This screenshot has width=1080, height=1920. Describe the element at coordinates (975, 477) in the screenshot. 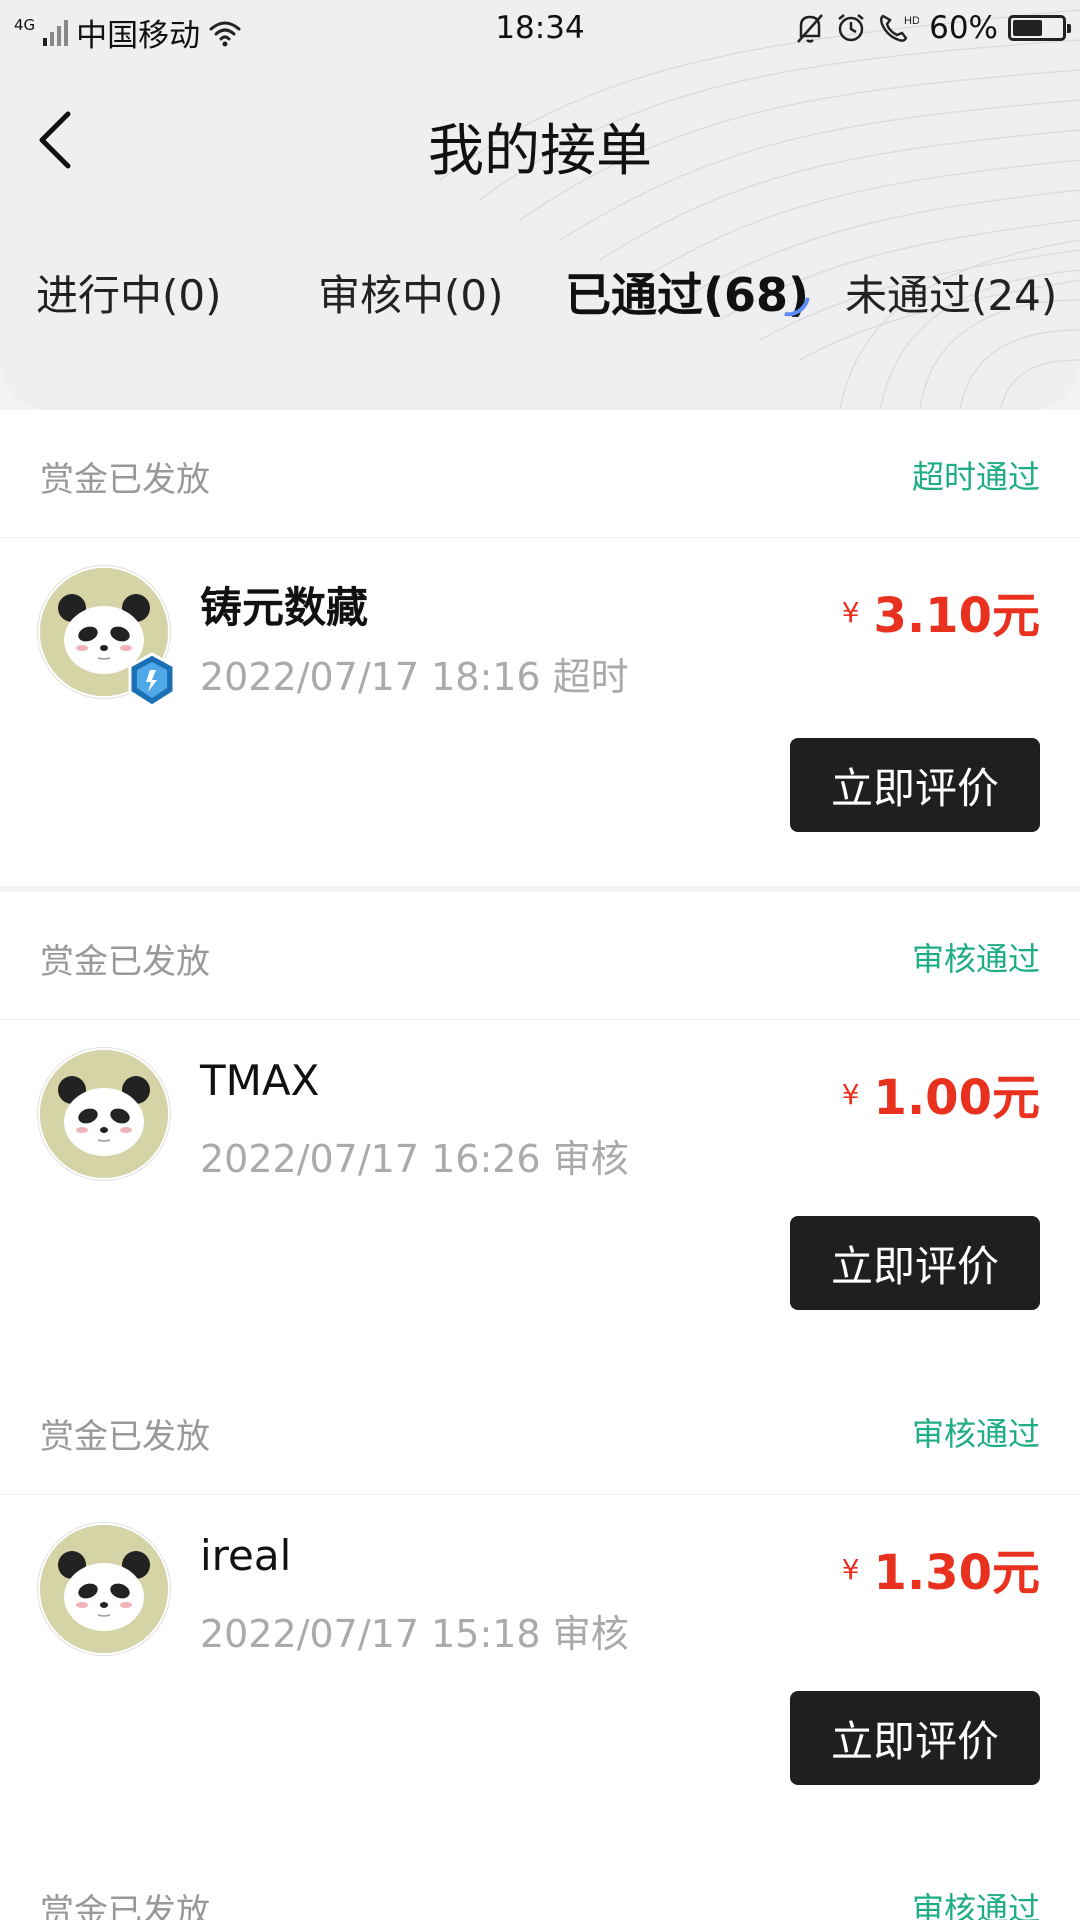

I see `review-result: 超时通过` at that location.